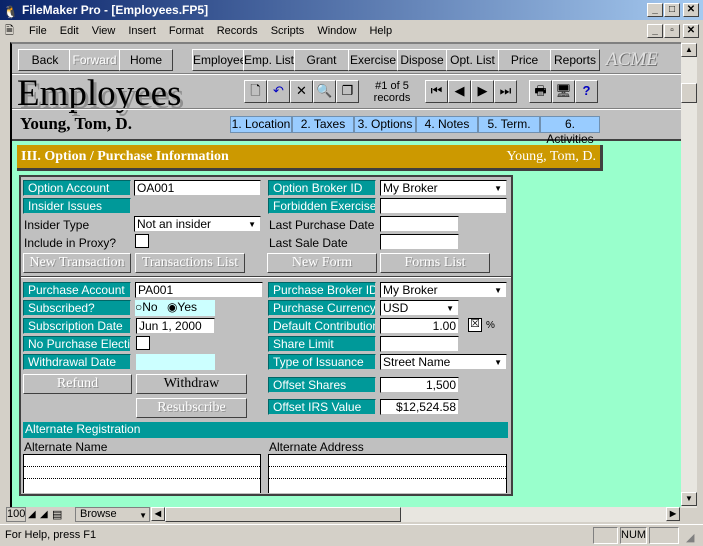 The width and height of the screenshot is (703, 546). I want to click on subscribed-radio-group: ○No ◉Yes, so click(175, 308).